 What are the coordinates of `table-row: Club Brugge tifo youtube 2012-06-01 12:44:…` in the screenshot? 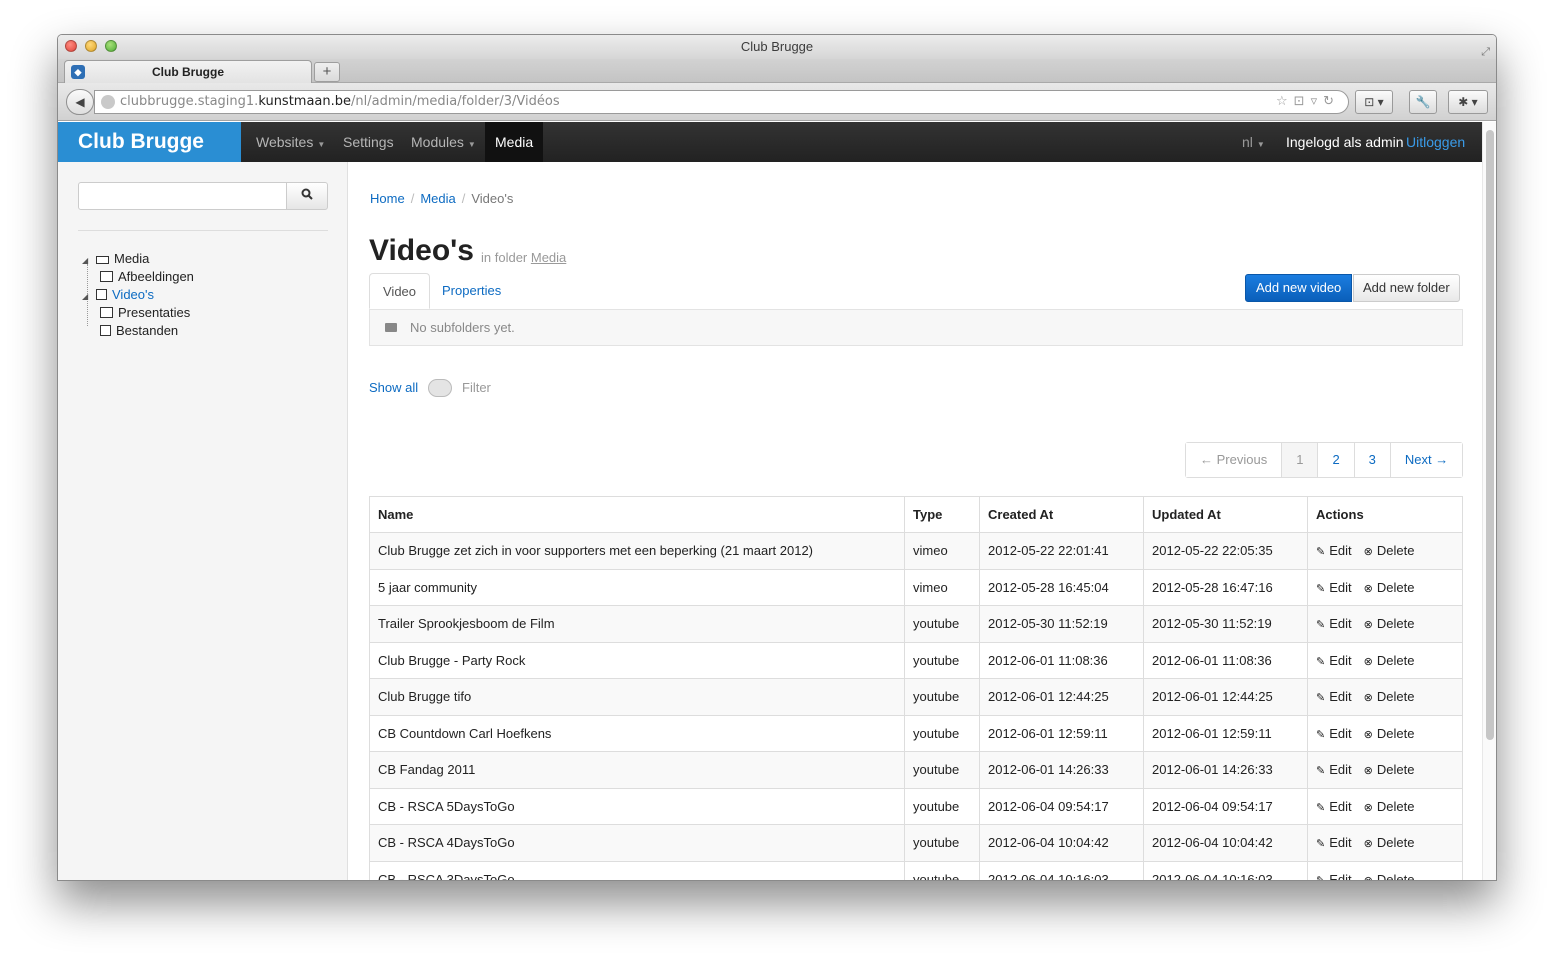 It's located at (916, 696).